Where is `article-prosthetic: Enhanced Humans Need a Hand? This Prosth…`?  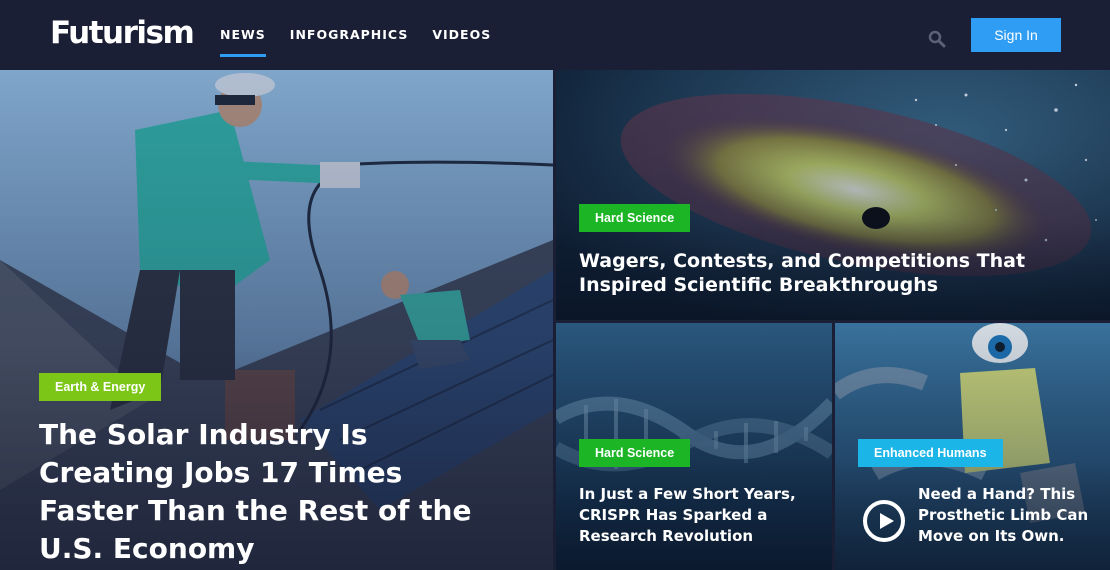 article-prosthetic: Enhanced Humans Need a Hand? This Prosth… is located at coordinates (972, 446).